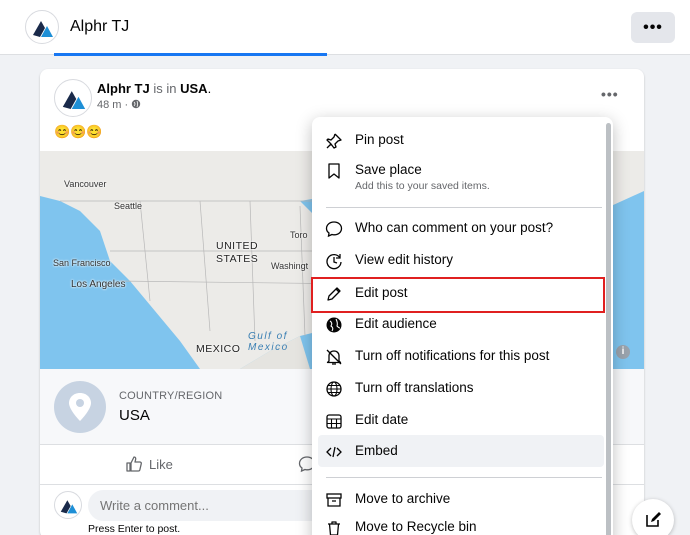 This screenshot has height=535, width=690. I want to click on menu-item-label: View edit history, so click(404, 259).